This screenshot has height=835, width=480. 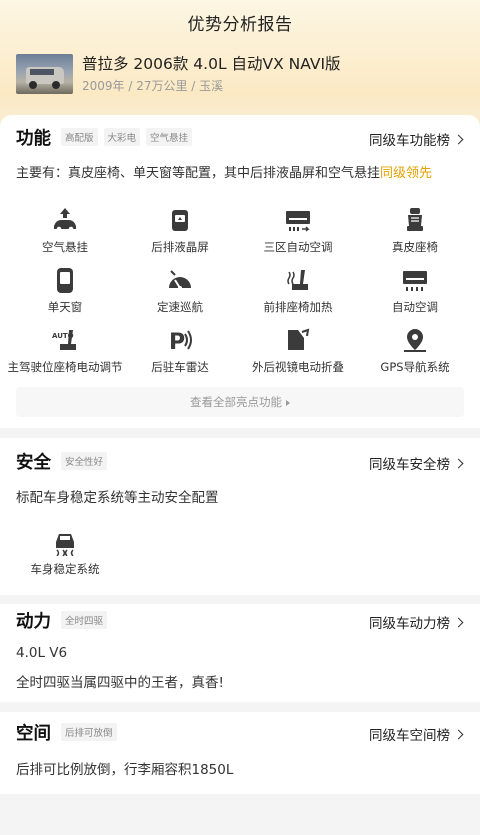 What do you see at coordinates (211, 64) in the screenshot?
I see `car-name: 普拉多 2006款 4.0L 自动VX NAVI版` at bounding box center [211, 64].